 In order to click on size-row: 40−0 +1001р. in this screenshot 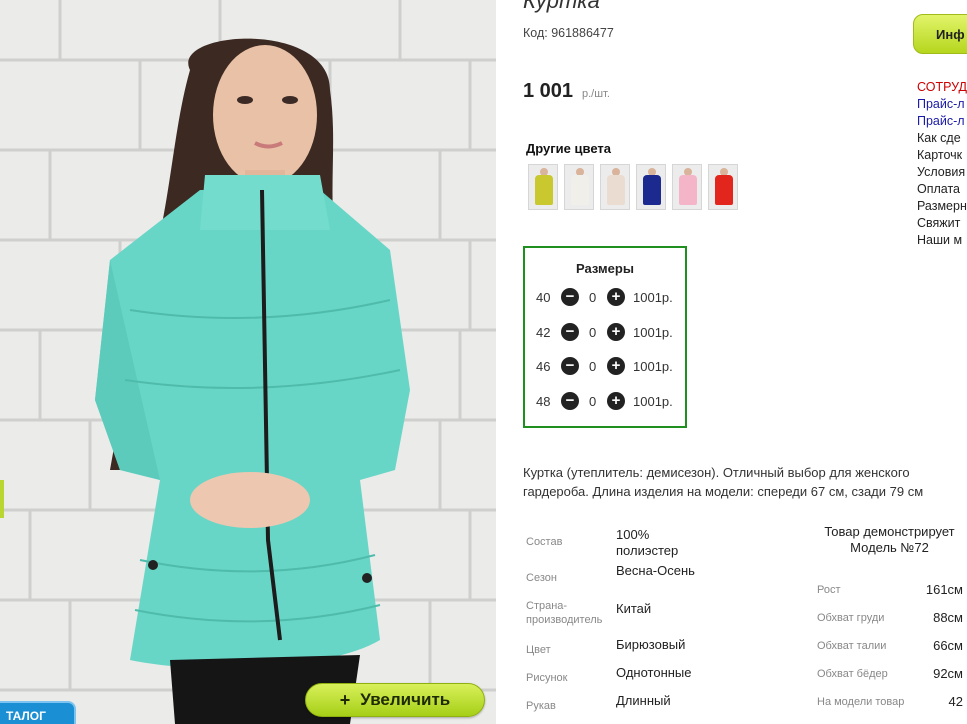, I will do `click(610, 298)`.